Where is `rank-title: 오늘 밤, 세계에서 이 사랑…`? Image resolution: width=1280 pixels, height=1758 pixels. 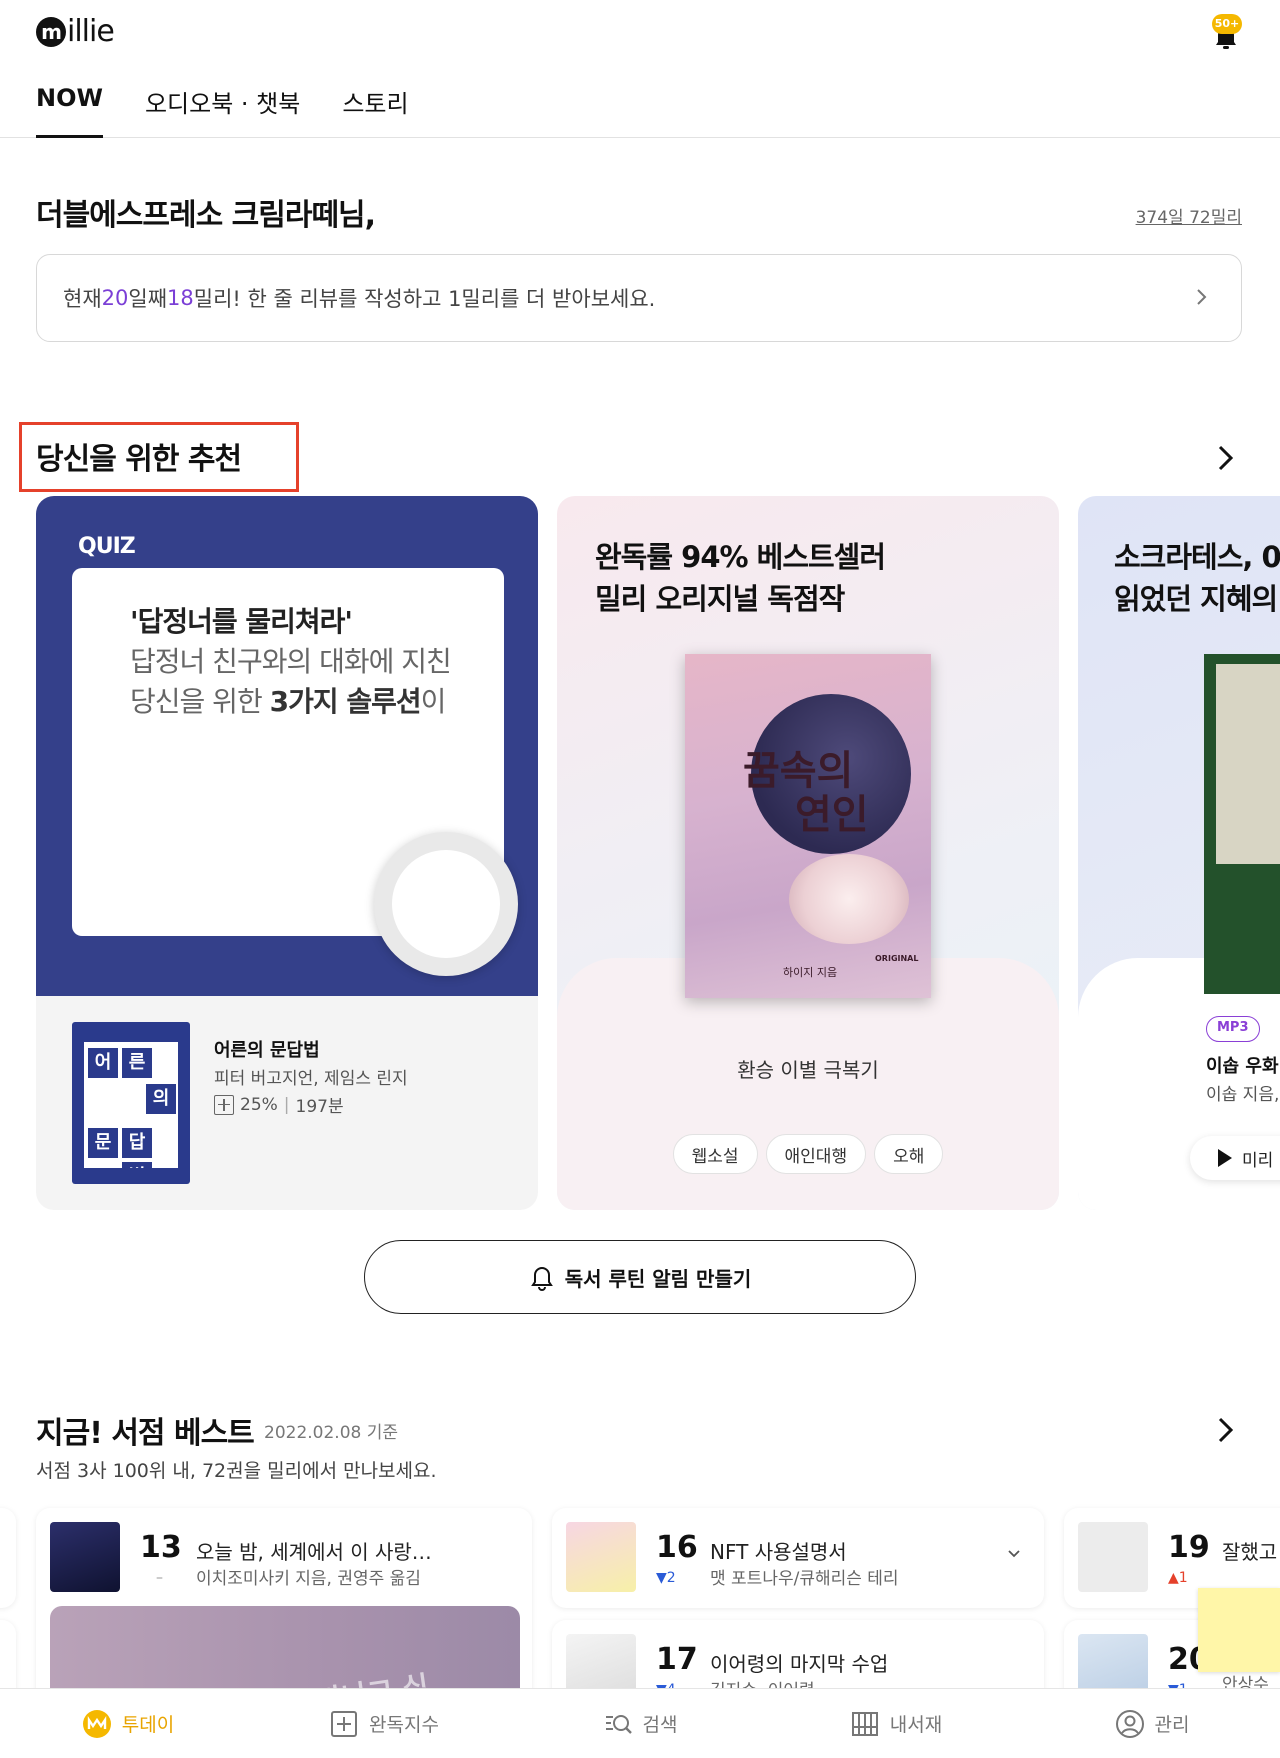 rank-title: 오늘 밤, 세계에서 이 사랑… is located at coordinates (314, 1552).